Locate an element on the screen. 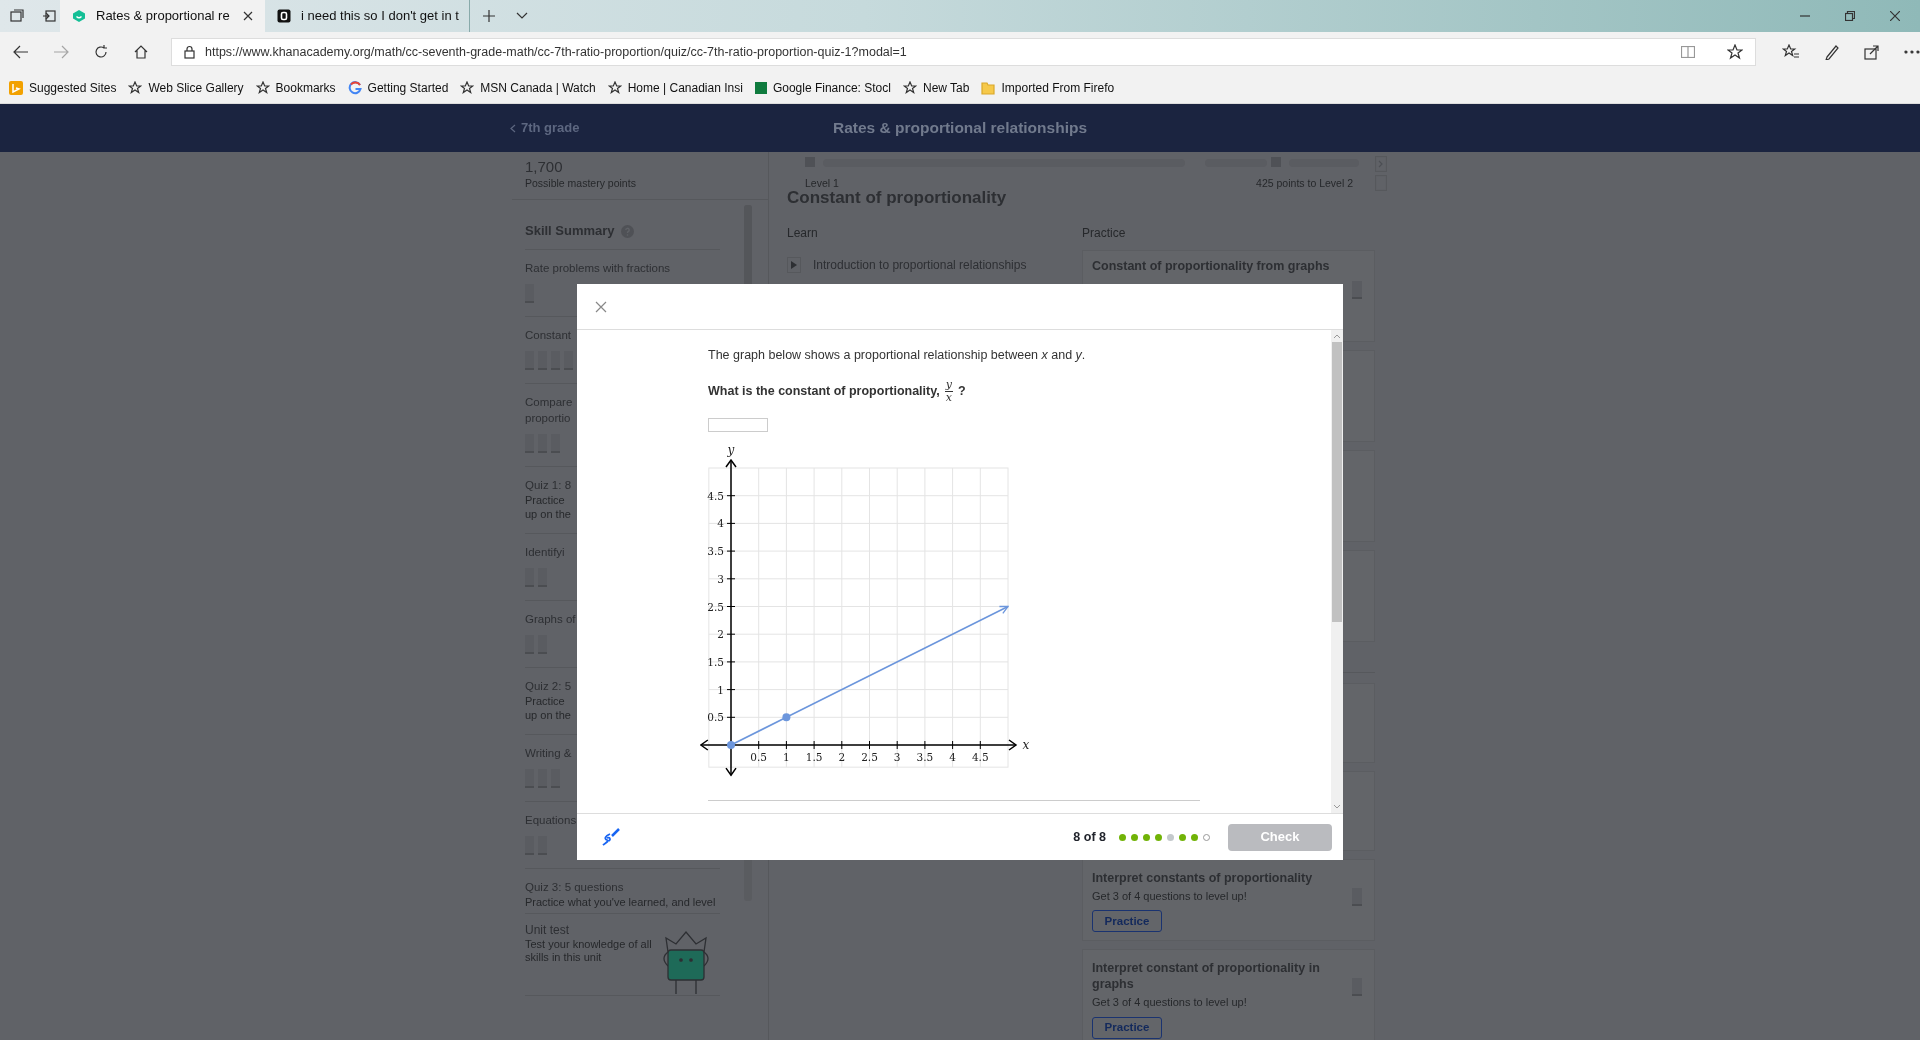 The image size is (1920, 1040). bookmark-link: Home | Canadian Insi is located at coordinates (675, 87).